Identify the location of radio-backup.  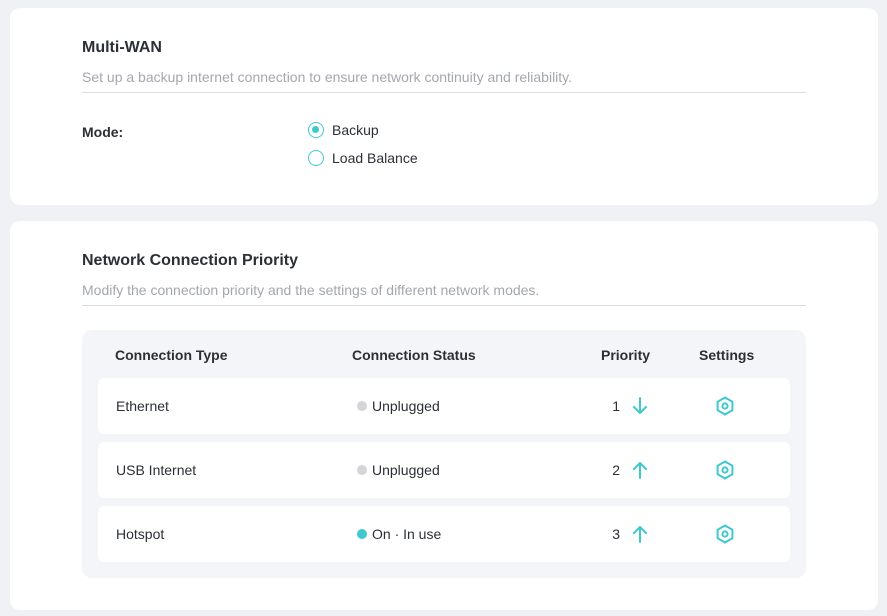
(316, 130).